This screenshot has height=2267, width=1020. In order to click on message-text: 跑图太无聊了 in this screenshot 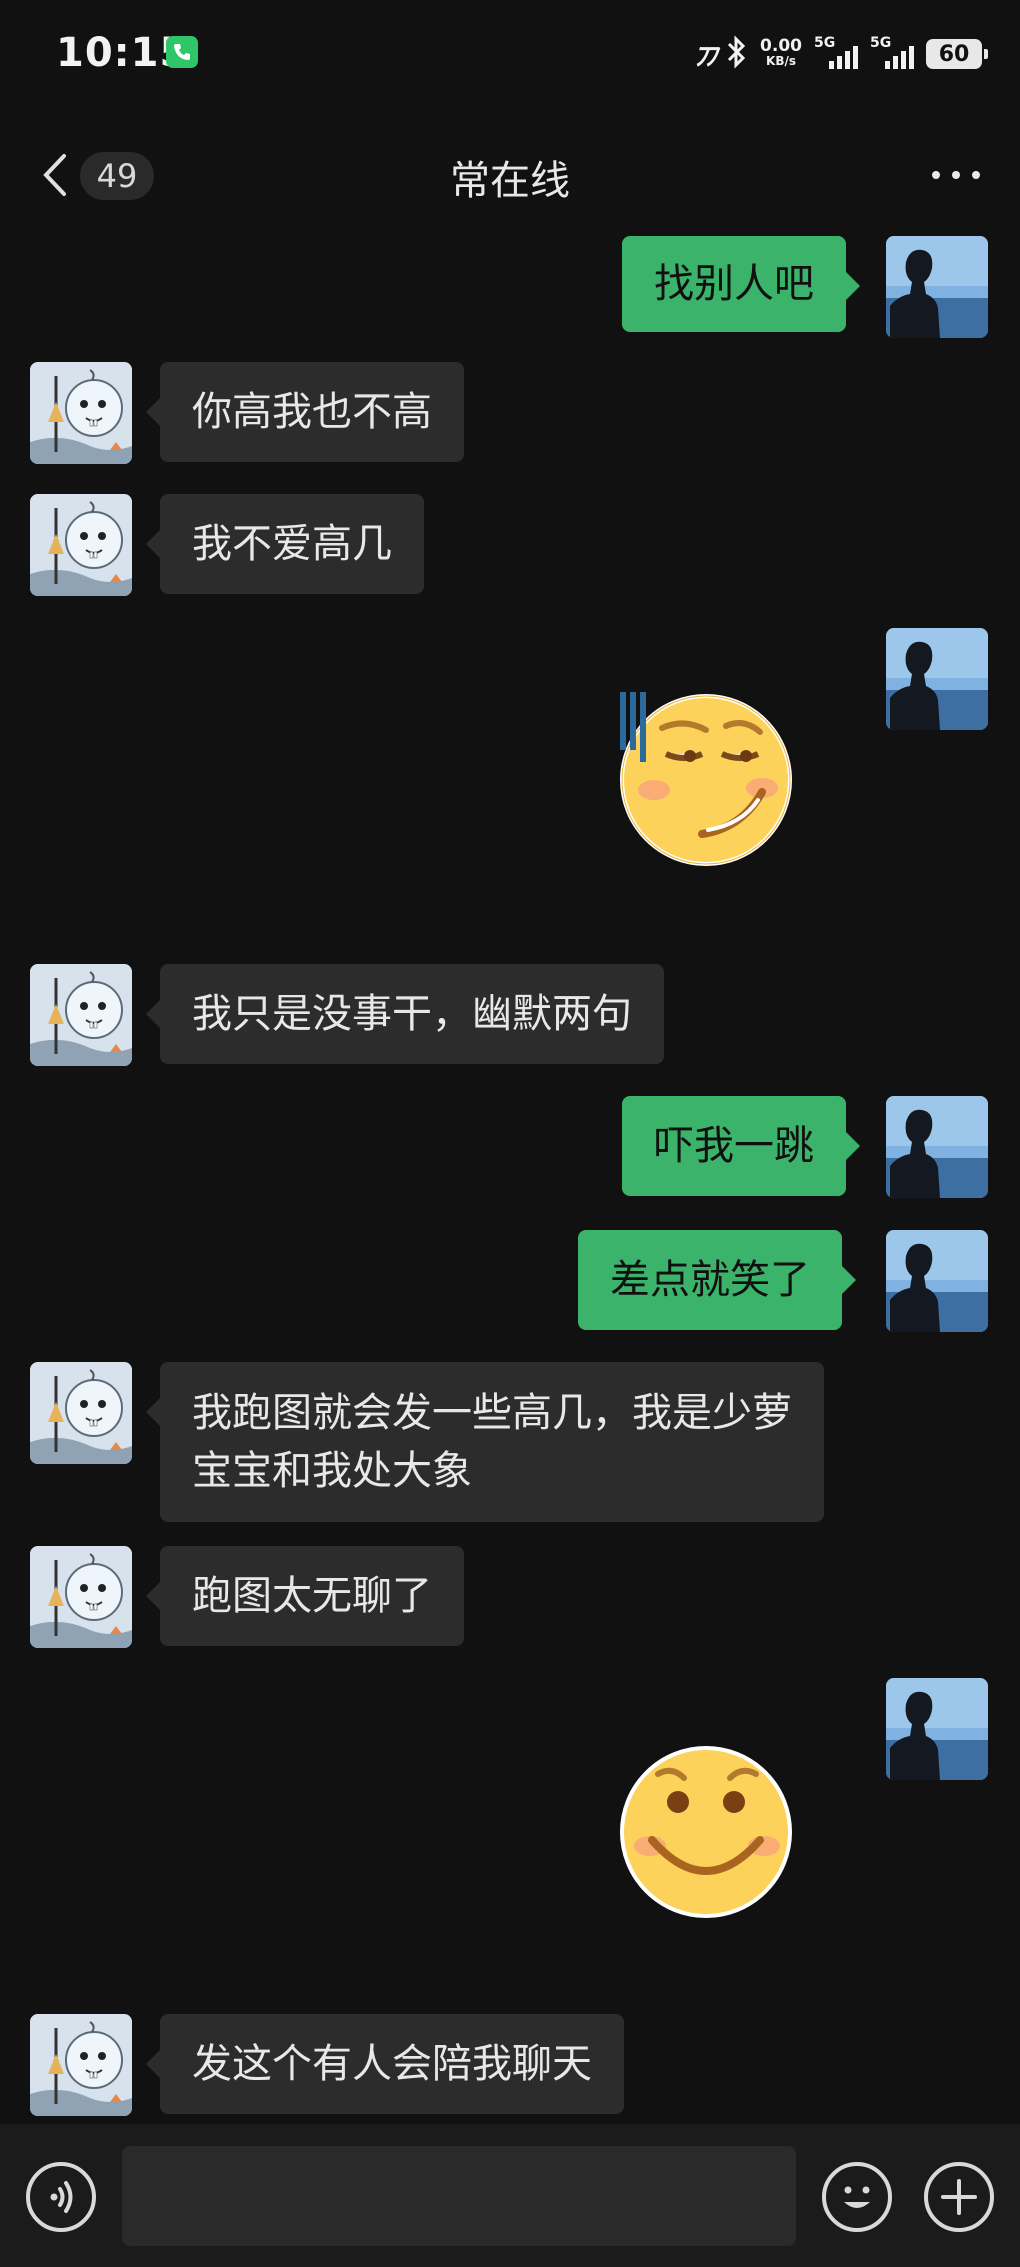, I will do `click(312, 1596)`.